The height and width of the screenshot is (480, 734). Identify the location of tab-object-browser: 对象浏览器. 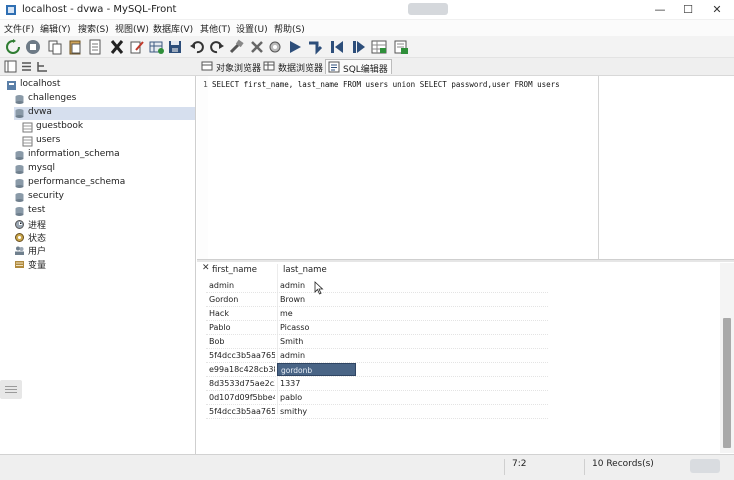
(231, 66).